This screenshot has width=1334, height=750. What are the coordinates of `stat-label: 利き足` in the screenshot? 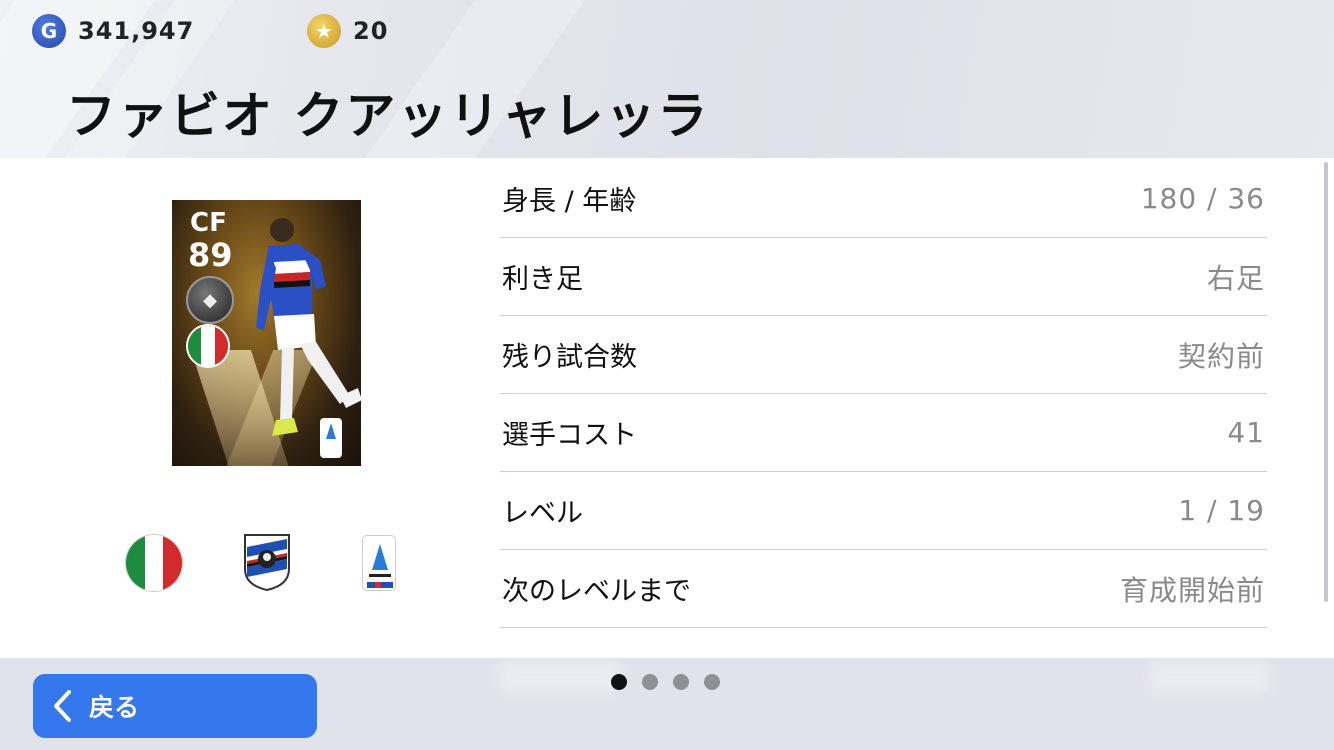 It's located at (542, 279).